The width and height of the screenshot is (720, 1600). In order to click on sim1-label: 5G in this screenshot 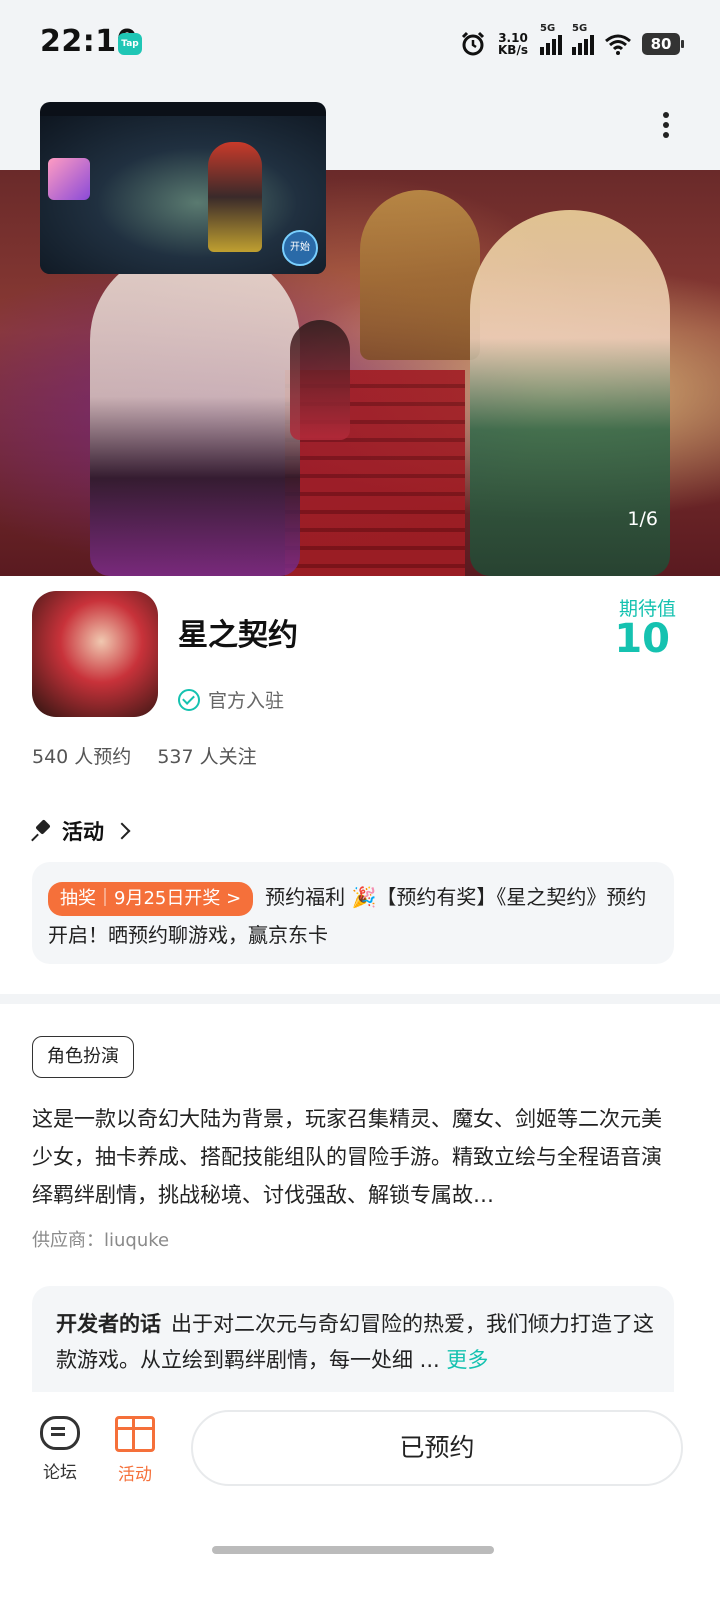, I will do `click(548, 28)`.